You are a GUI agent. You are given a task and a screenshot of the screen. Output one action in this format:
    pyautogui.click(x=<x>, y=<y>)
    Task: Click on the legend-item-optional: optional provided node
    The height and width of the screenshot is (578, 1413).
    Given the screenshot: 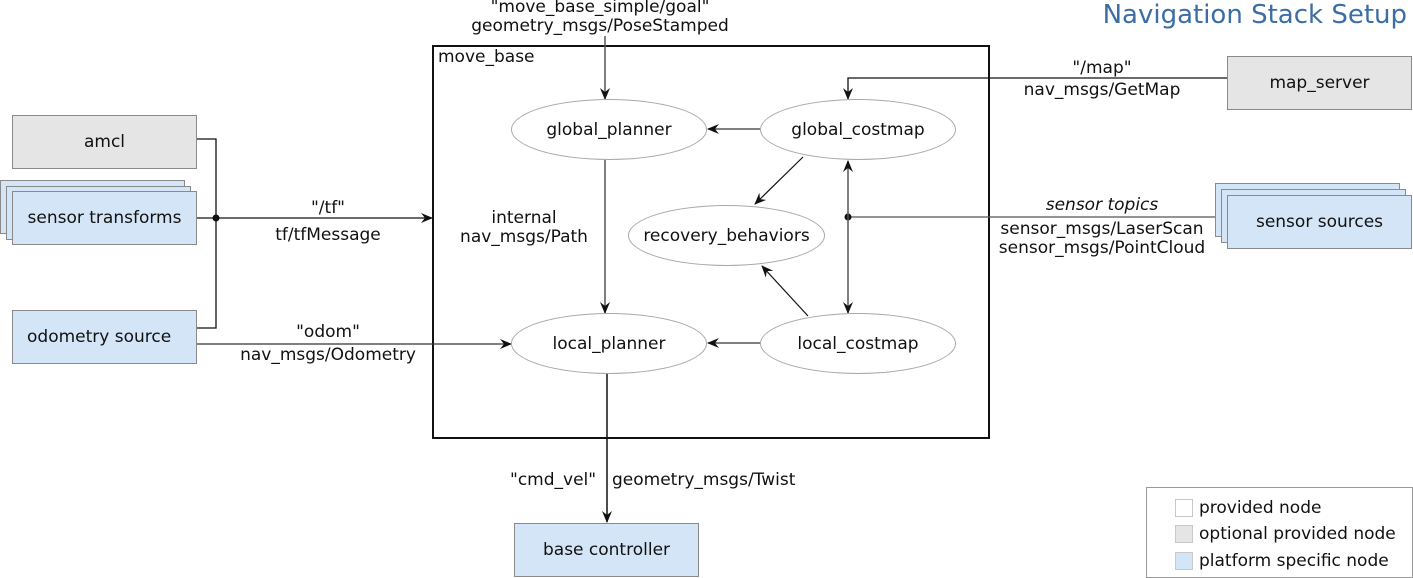 What is the action you would take?
    pyautogui.click(x=1285, y=534)
    